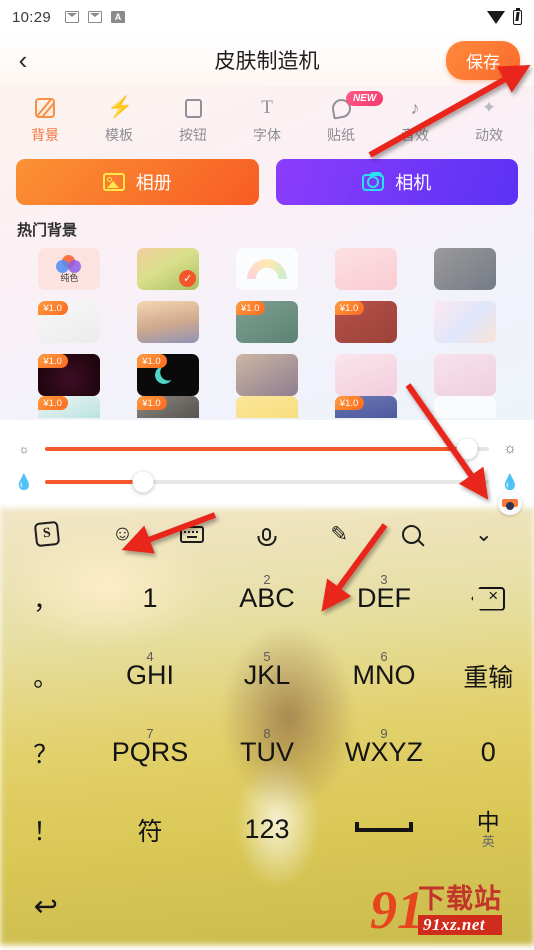 The width and height of the screenshot is (534, 950). Describe the element at coordinates (413, 183) in the screenshot. I see `camera-label: 相机` at that location.